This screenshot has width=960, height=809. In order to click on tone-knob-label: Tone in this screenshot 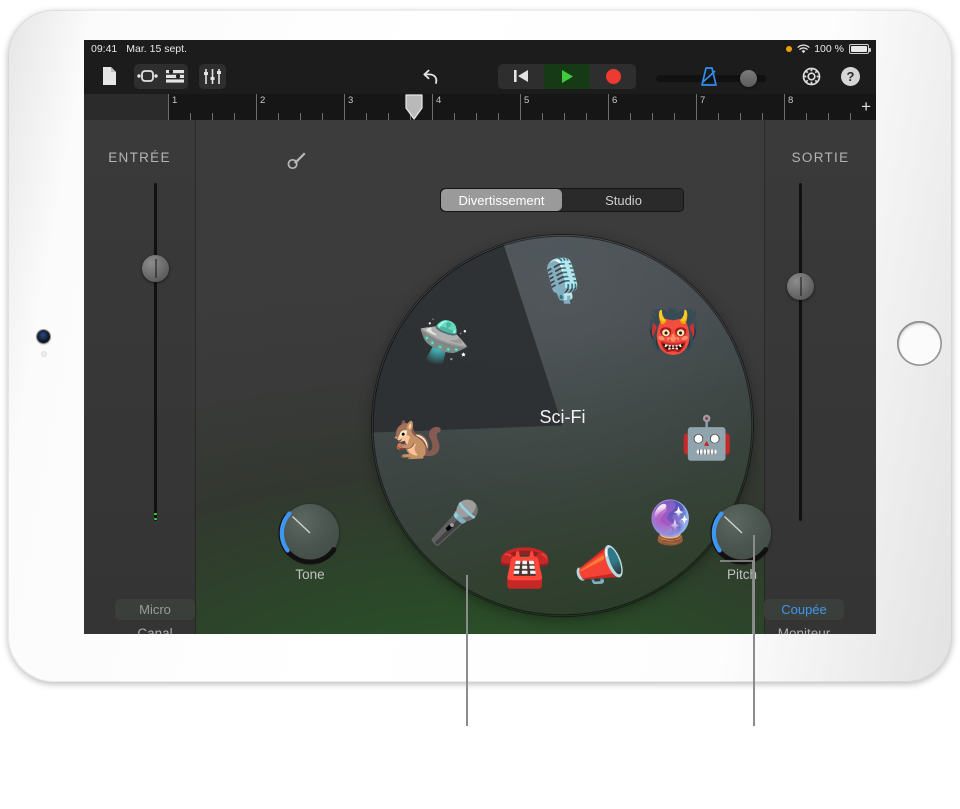, I will do `click(310, 574)`.